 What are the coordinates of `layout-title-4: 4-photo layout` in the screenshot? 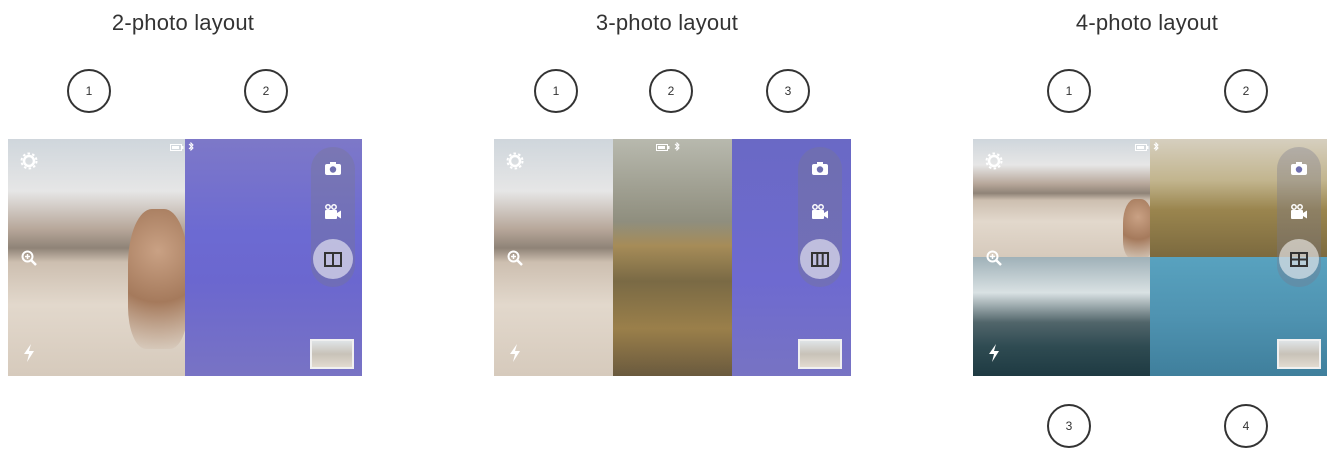 It's located at (1147, 22).